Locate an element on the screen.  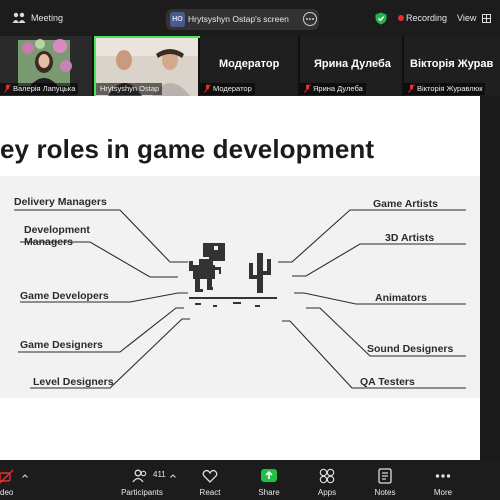
recording-status: Recording is located at coordinates (426, 18).